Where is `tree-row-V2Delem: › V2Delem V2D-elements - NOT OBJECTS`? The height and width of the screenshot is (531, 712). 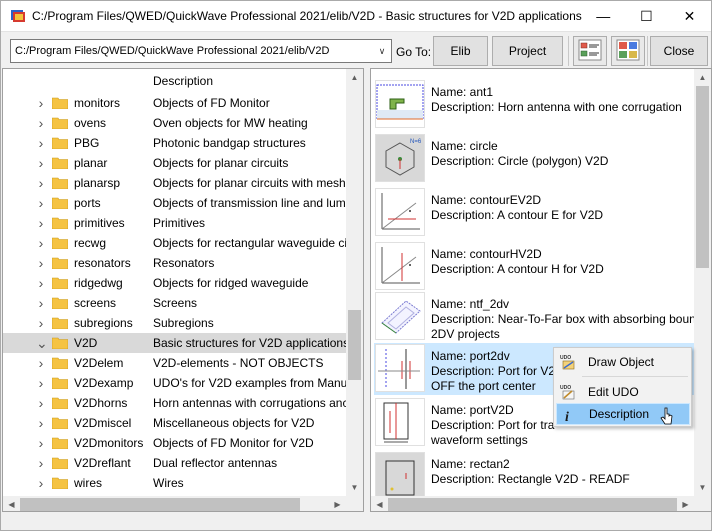 tree-row-V2Delem: › V2Delem V2D-elements - NOT OBJECTS is located at coordinates (175, 363).